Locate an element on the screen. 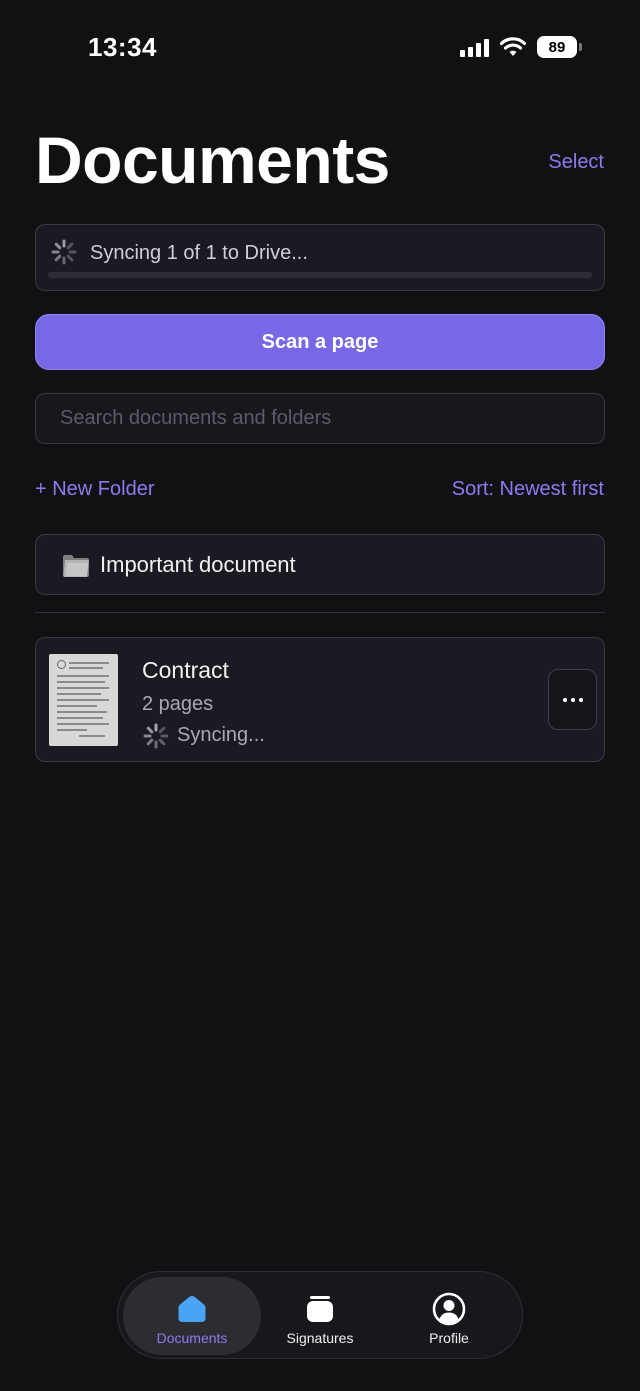 The image size is (640, 1391). more-icon is located at coordinates (564, 699).